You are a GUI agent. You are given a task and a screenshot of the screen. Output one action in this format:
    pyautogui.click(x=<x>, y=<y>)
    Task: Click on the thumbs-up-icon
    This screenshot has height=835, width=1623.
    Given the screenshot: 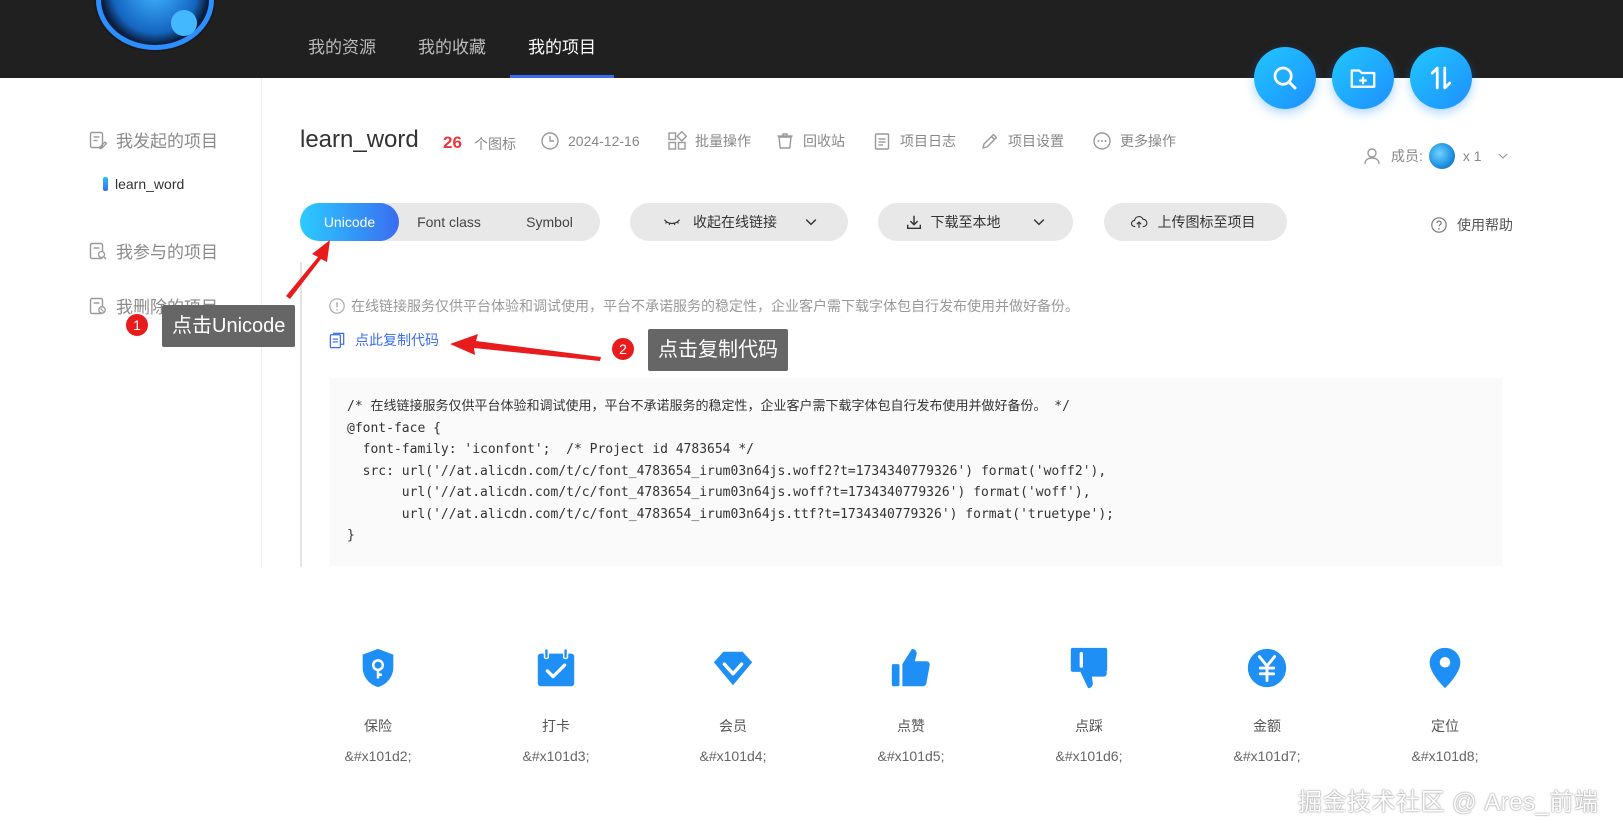 What is the action you would take?
    pyautogui.click(x=910, y=667)
    